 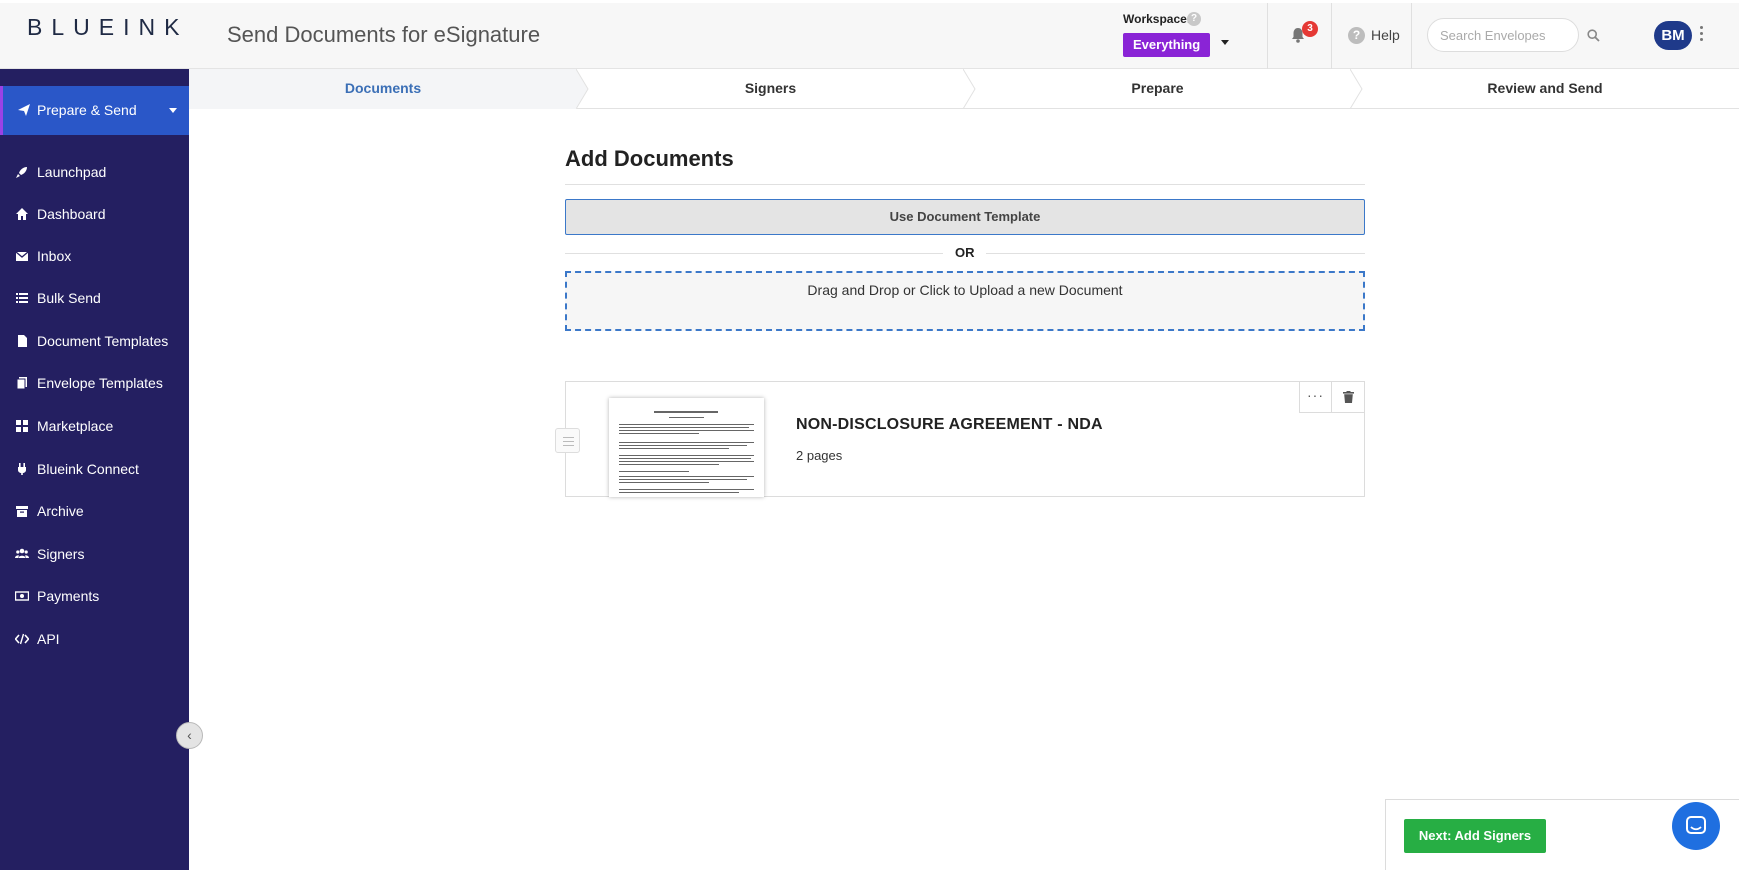 What do you see at coordinates (22, 214) in the screenshot?
I see `home-icon` at bounding box center [22, 214].